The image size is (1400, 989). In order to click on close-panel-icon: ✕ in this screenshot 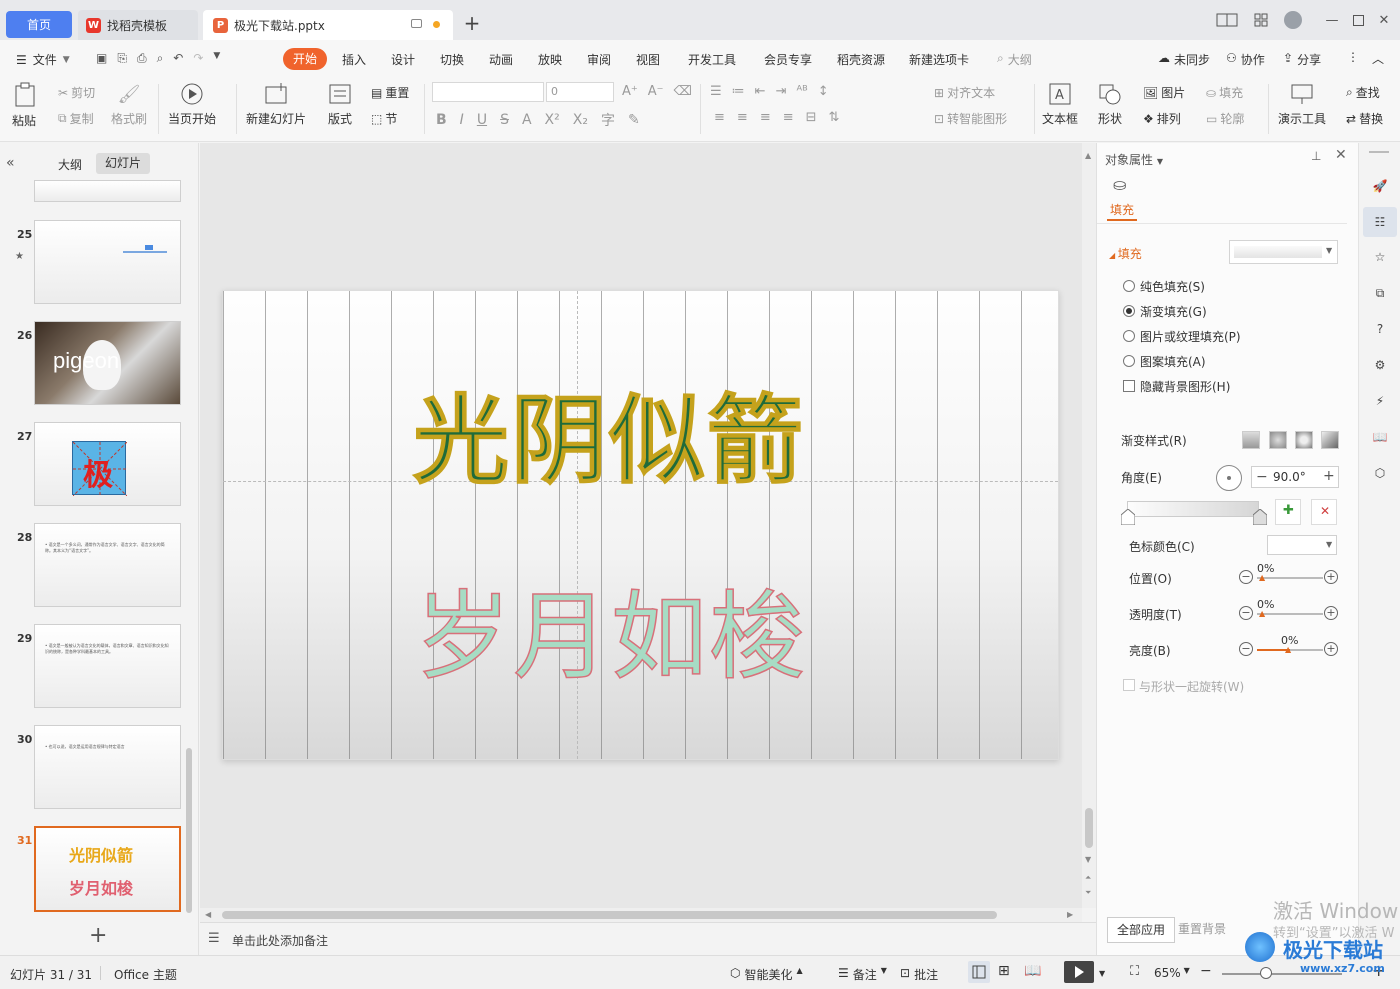, I will do `click(1341, 155)`.